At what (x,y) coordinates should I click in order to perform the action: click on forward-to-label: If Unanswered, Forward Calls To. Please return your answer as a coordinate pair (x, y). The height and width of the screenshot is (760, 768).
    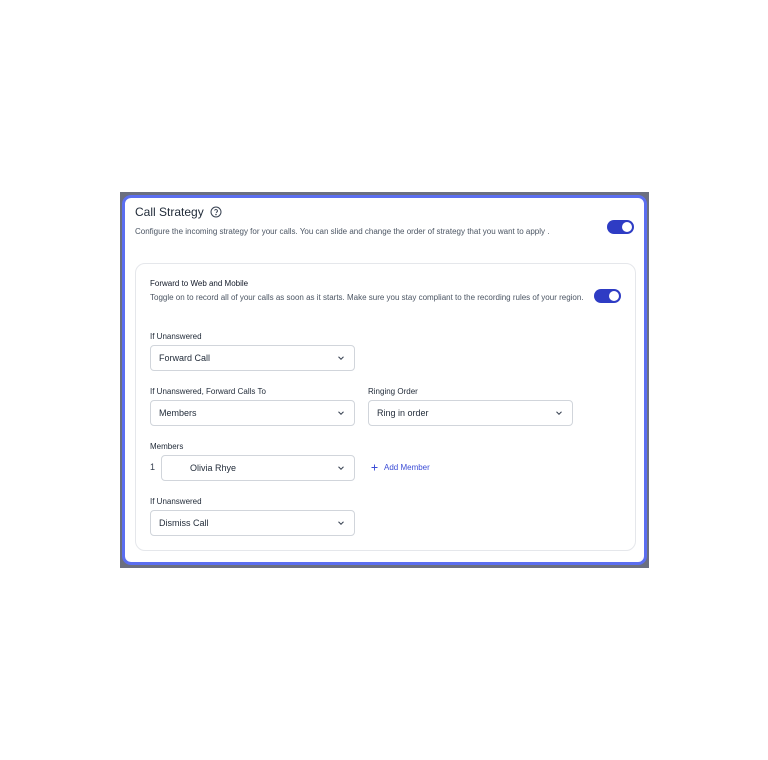
    Looking at the image, I should click on (208, 391).